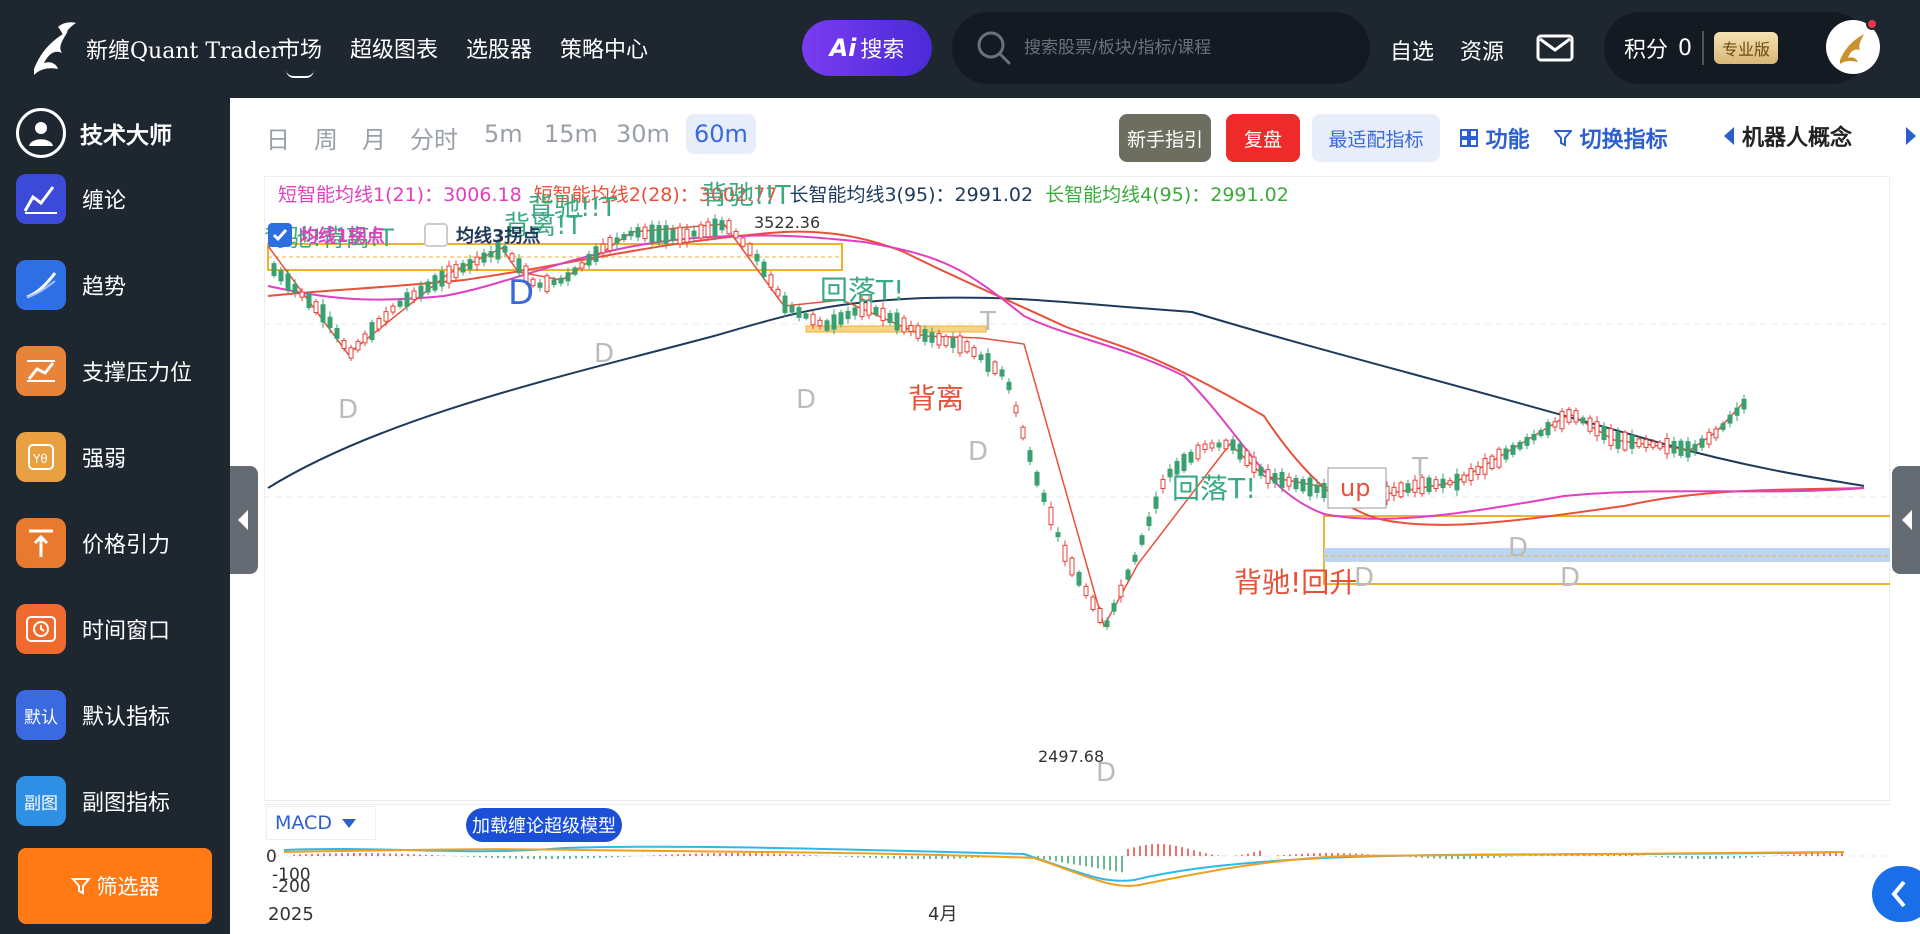 This screenshot has height=934, width=1920. I want to click on tf-intraday: 分时, so click(434, 137).